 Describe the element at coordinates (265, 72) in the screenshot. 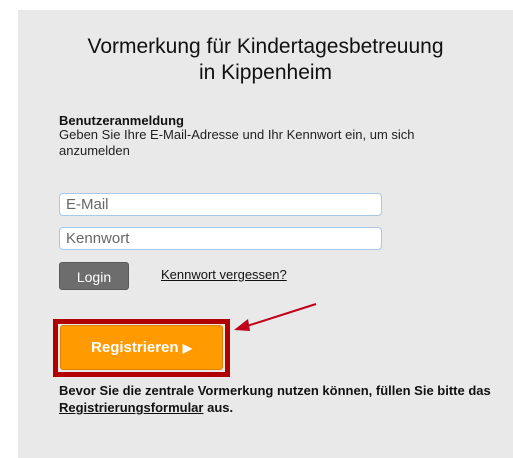

I see `page-title-line-2: in Kippenheim` at that location.